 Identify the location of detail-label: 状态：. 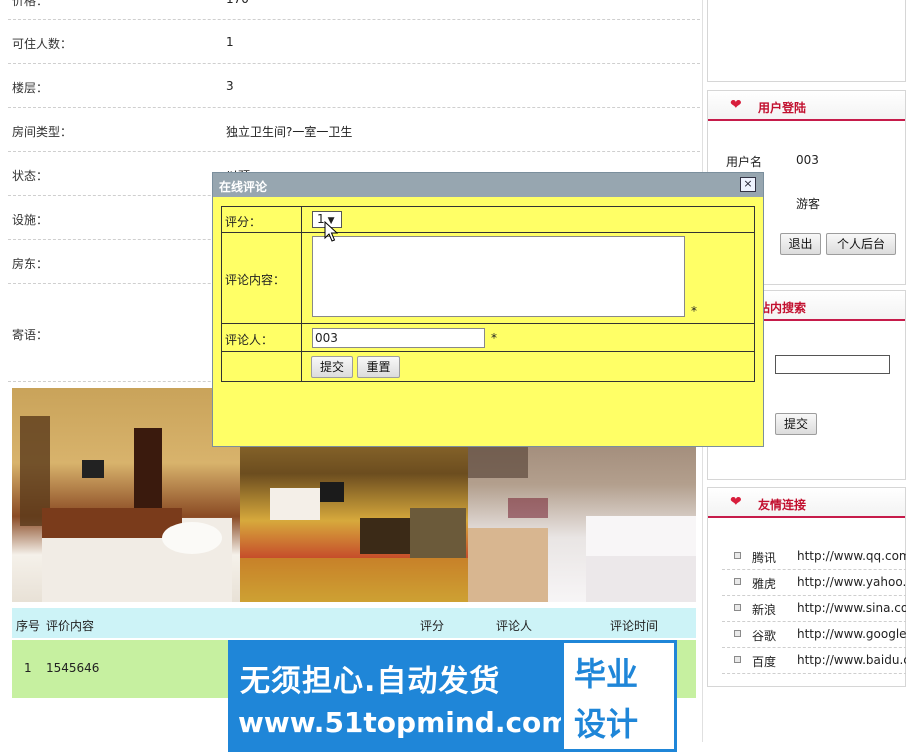
(30, 176).